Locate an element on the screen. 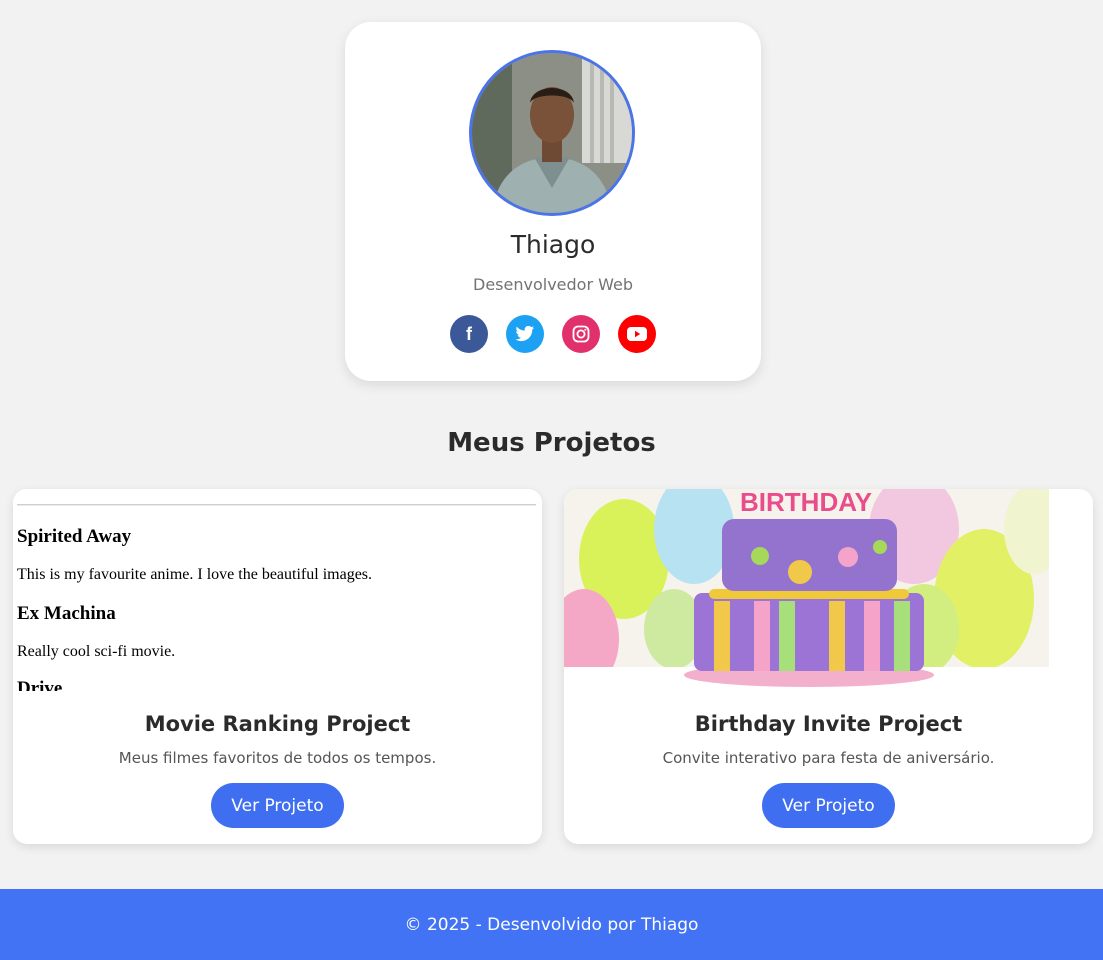 This screenshot has width=1103, height=960. social-links: f is located at coordinates (553, 334).